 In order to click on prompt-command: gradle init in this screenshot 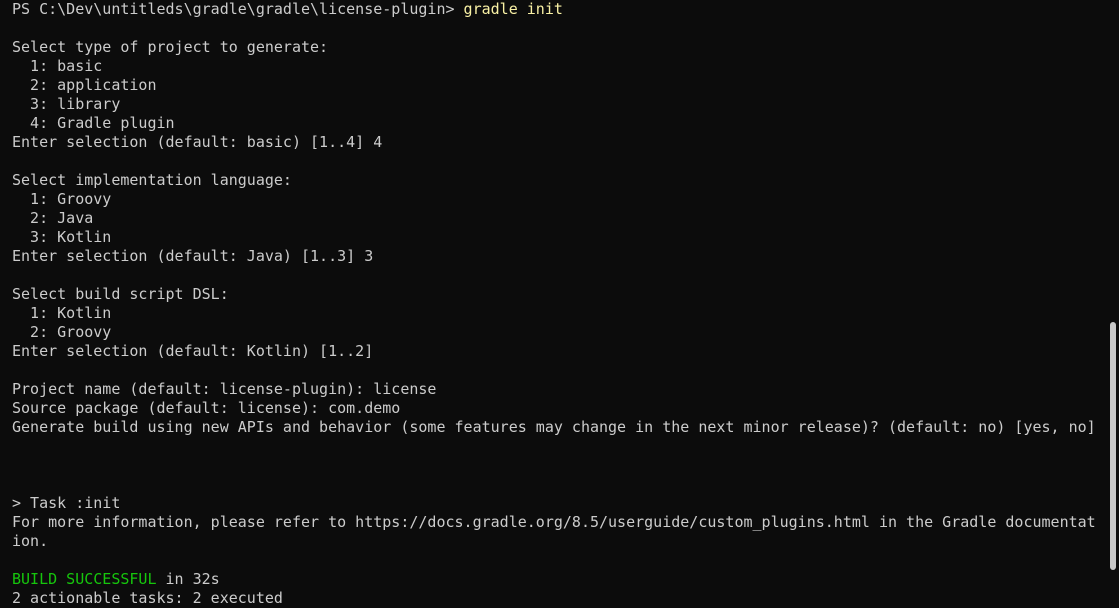, I will do `click(513, 9)`.